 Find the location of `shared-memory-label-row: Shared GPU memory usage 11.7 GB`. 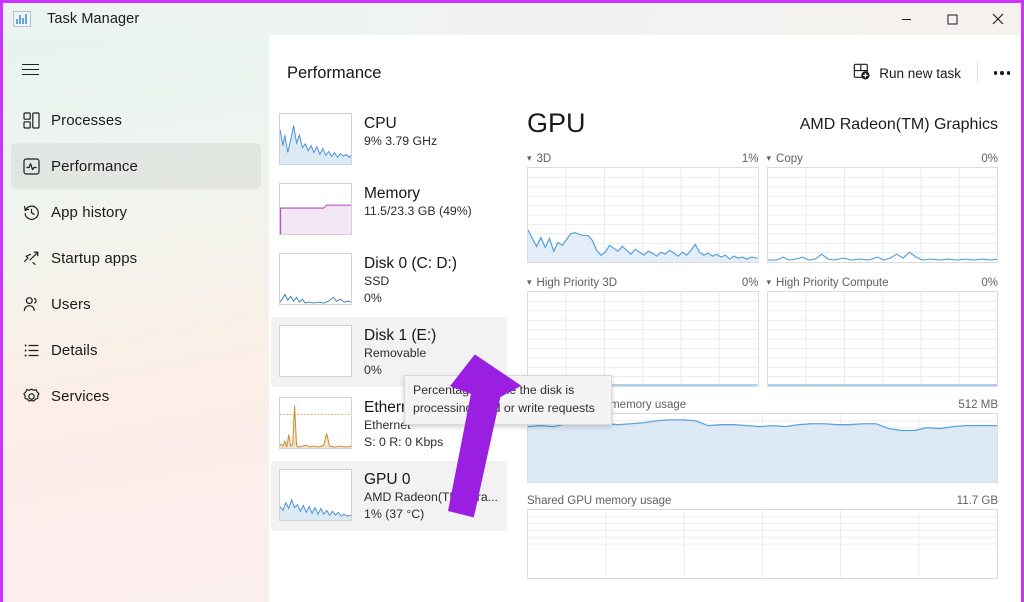

shared-memory-label-row: Shared GPU memory usage 11.7 GB is located at coordinates (762, 502).